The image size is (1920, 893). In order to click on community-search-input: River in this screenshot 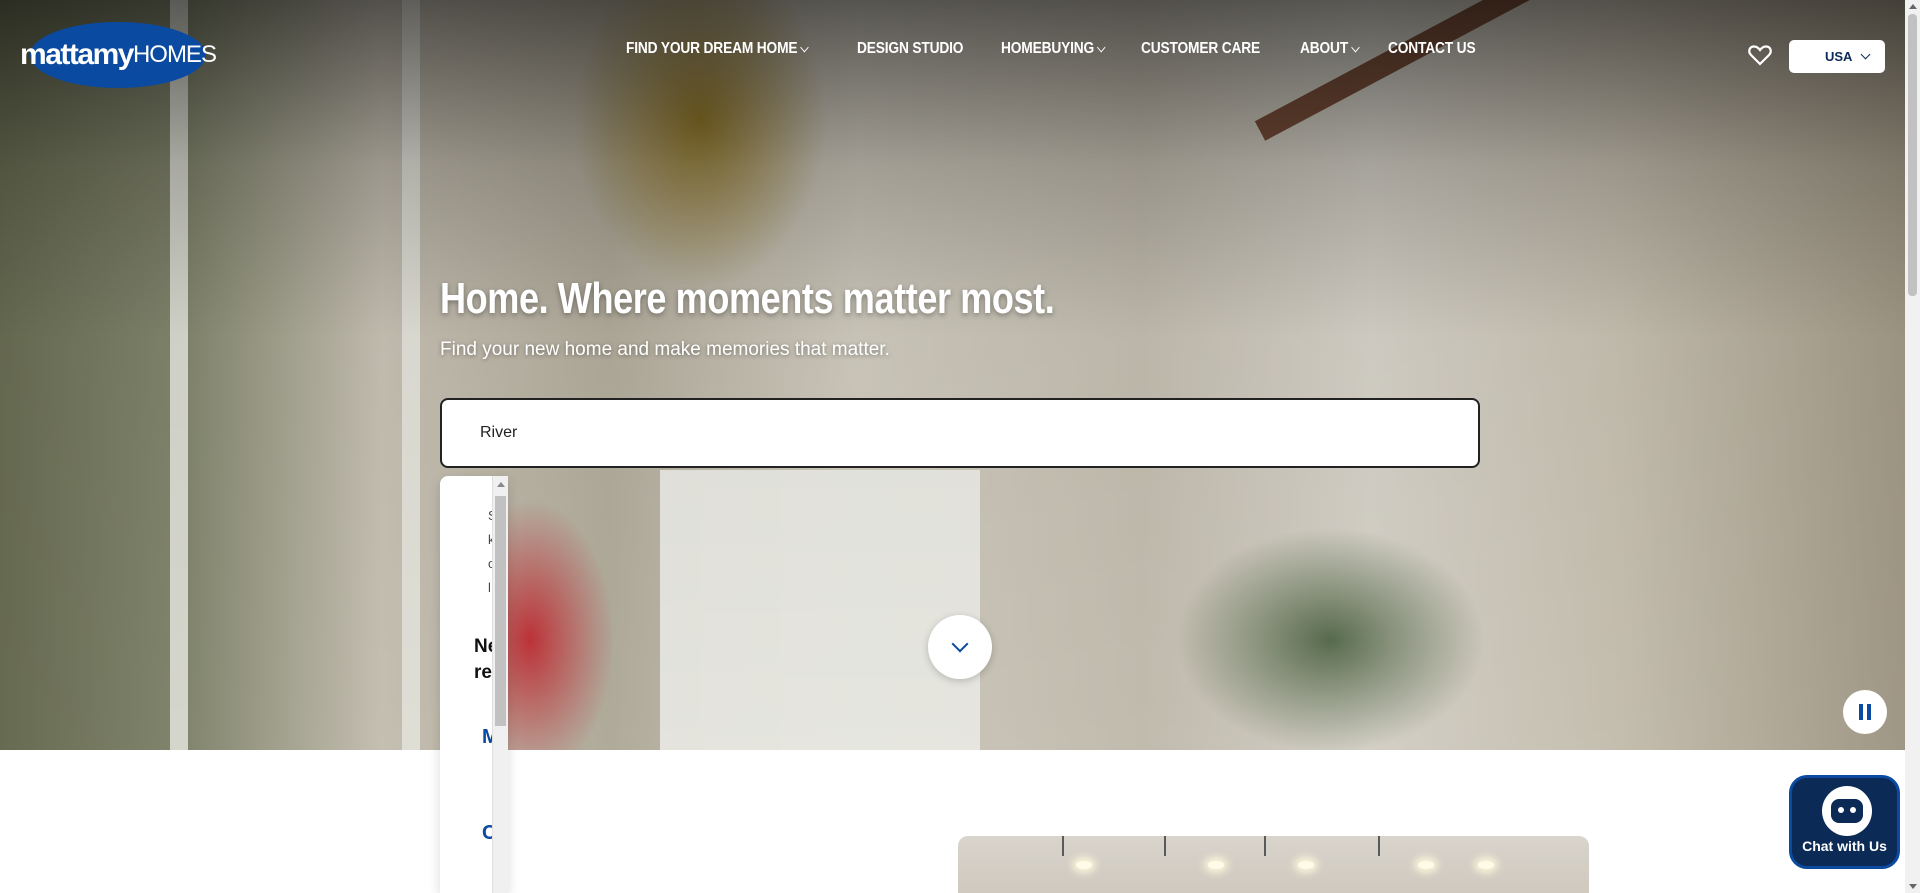, I will do `click(960, 433)`.